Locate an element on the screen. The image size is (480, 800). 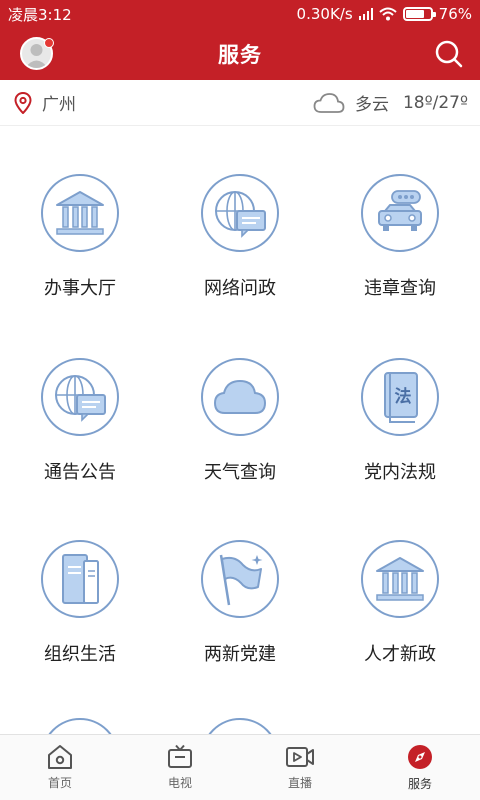
globe-notice-icon is located at coordinates (80, 397).